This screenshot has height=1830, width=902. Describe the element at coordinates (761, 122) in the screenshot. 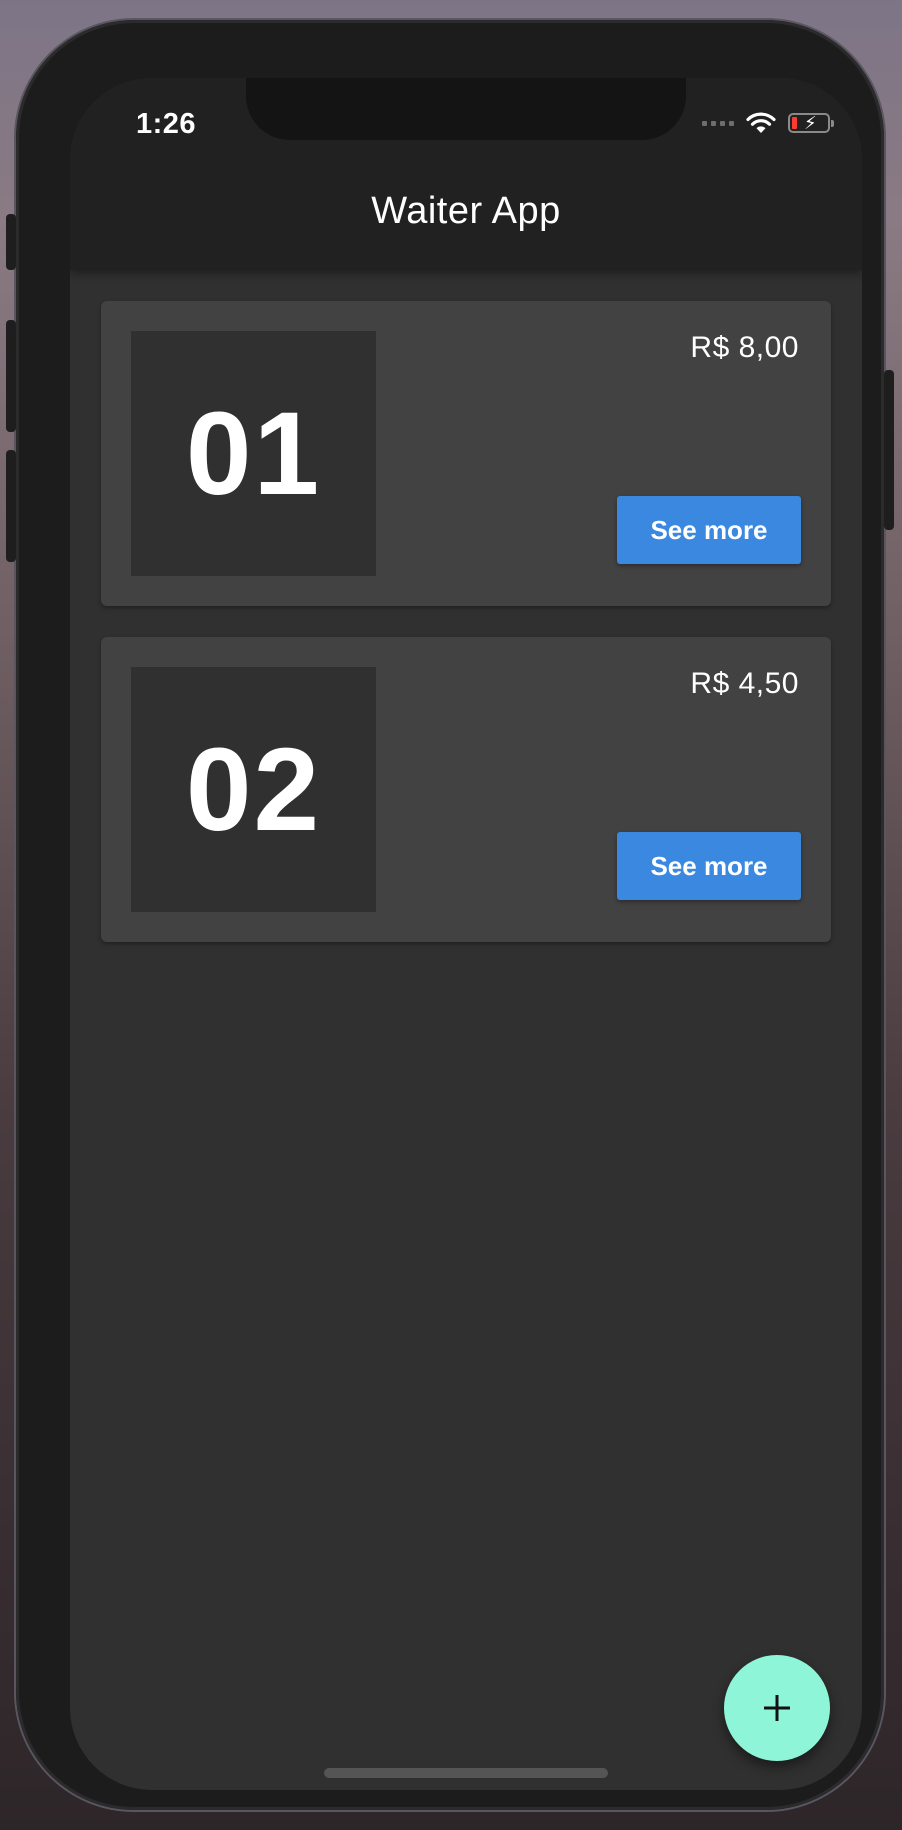

I see `wifi-icon` at that location.